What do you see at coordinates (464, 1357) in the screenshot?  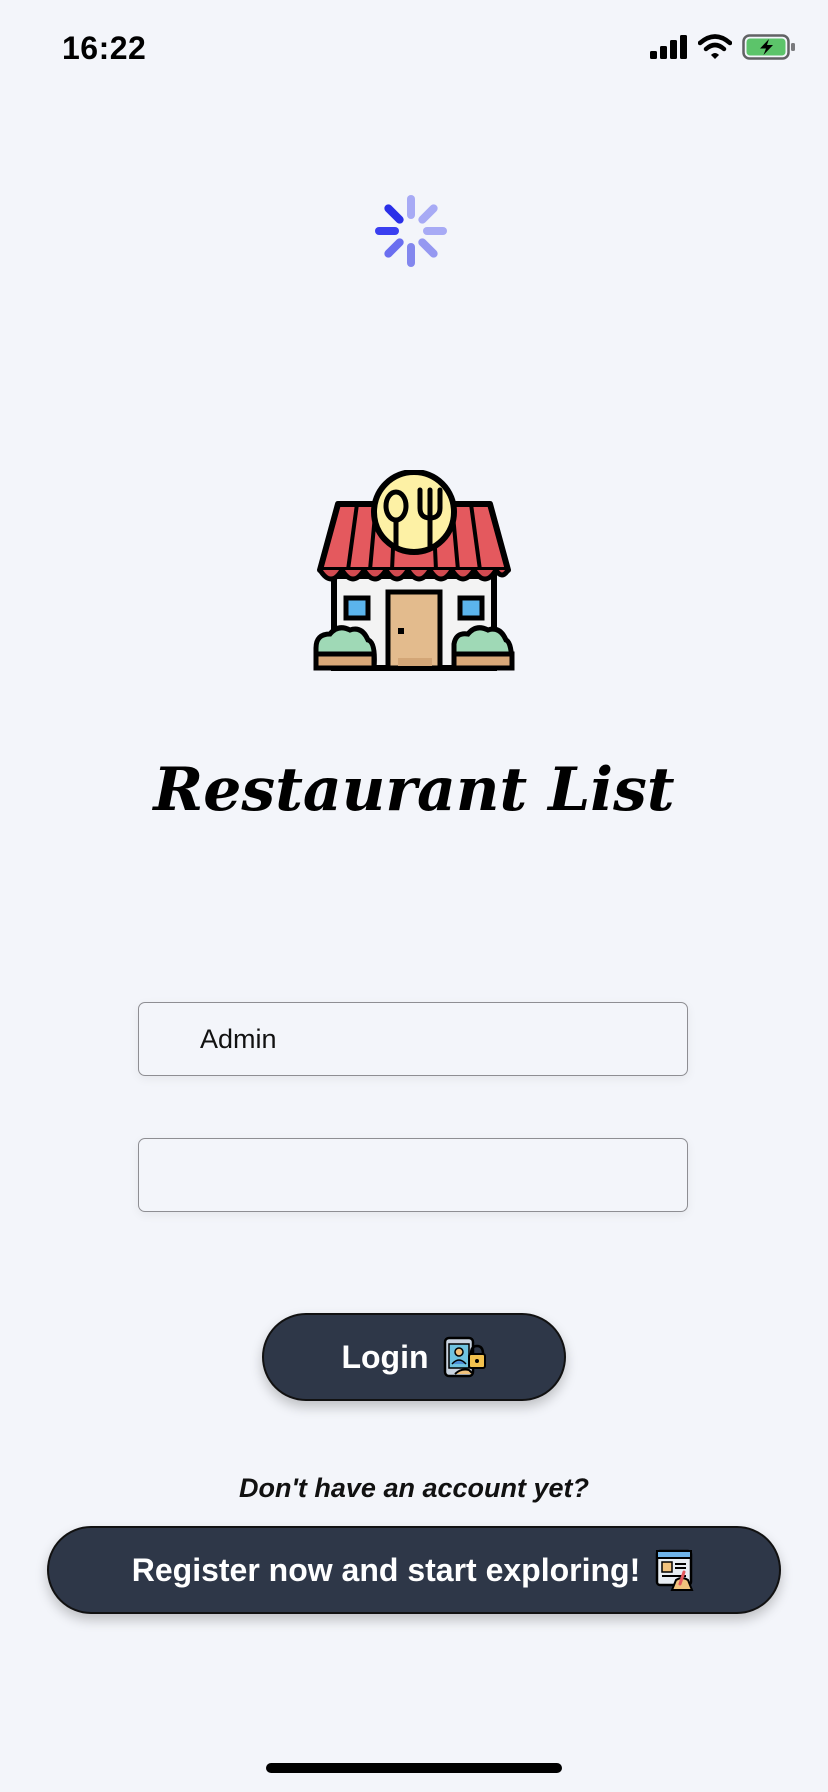 I see `phone-lock-login-icon` at bounding box center [464, 1357].